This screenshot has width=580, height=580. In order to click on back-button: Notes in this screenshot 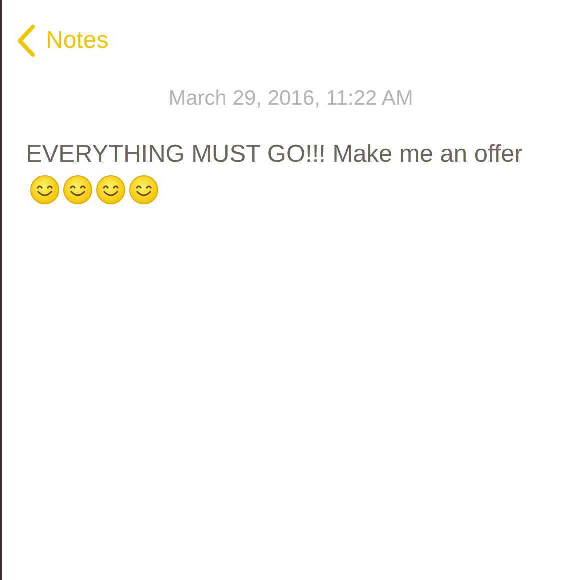, I will do `click(62, 41)`.